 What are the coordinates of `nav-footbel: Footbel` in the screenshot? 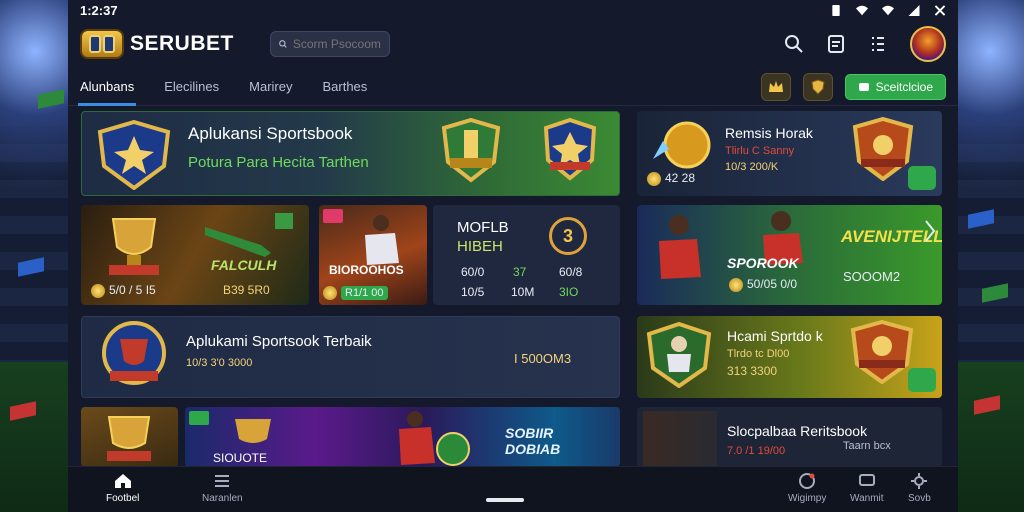 It's located at (122, 488).